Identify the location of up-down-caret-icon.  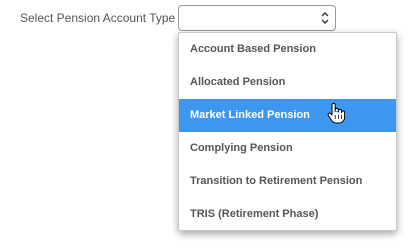
(325, 18).